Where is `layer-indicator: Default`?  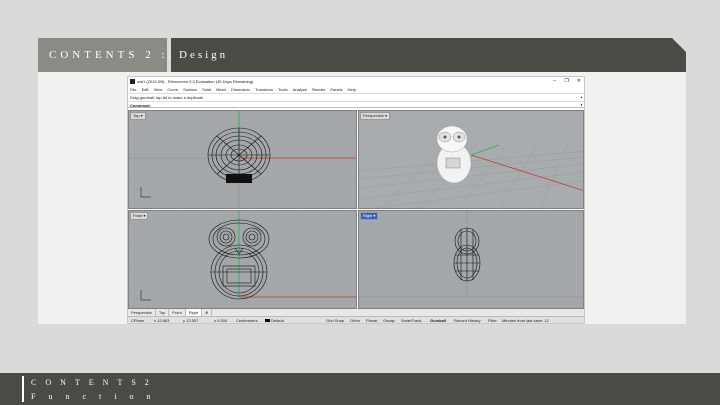
layer-indicator: Default is located at coordinates (274, 320).